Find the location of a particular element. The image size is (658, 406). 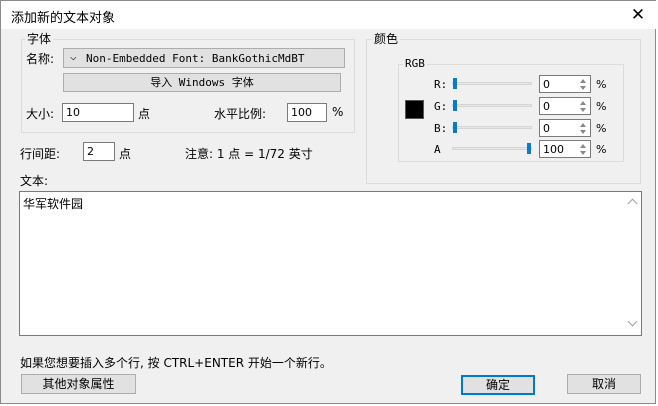

font-dropdown: ⌵ Non-Embedded Font: BankGothicMdBT is located at coordinates (204, 58).